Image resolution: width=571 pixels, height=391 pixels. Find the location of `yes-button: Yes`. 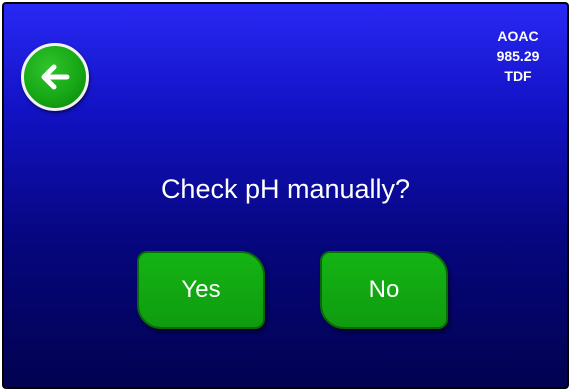

yes-button: Yes is located at coordinates (201, 290).